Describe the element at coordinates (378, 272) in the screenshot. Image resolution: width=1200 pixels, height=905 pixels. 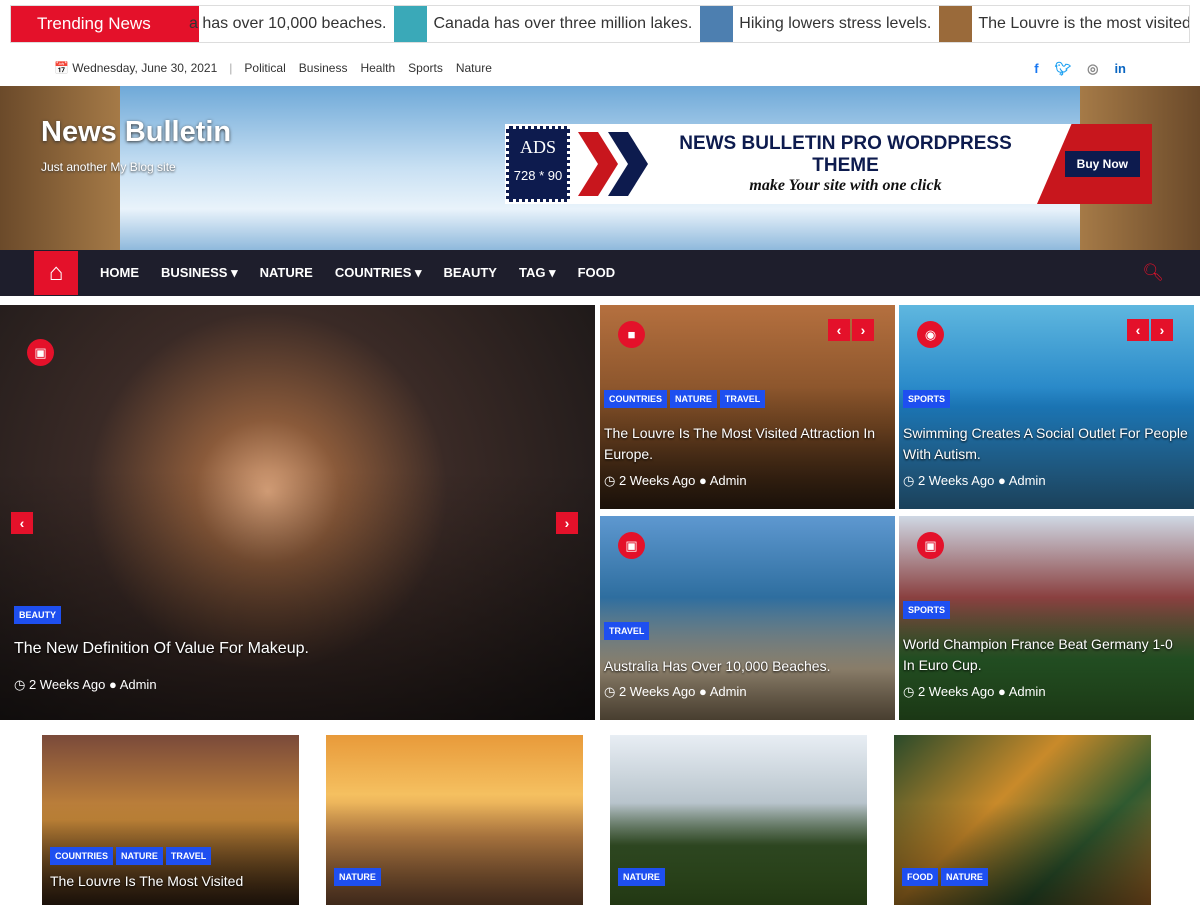
I see `nav-item: Countries ▾` at that location.